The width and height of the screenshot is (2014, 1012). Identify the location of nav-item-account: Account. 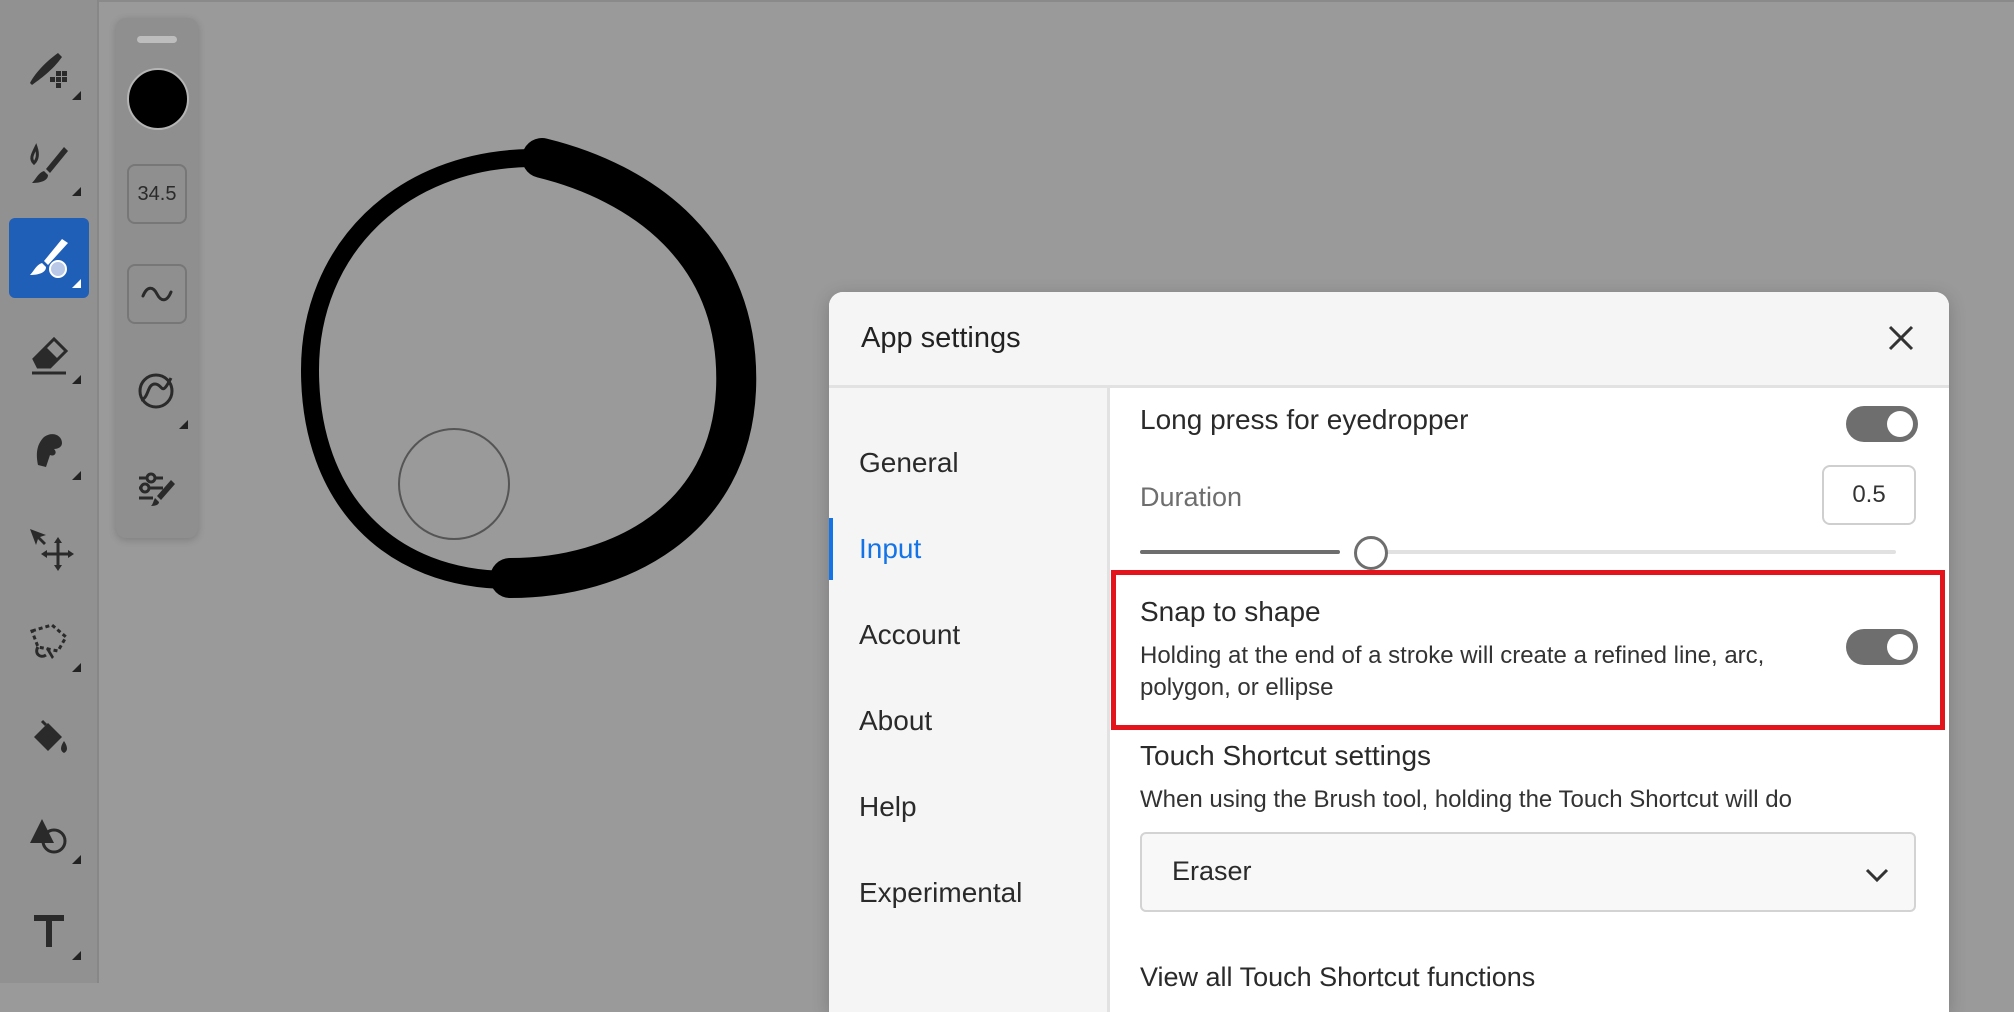
(968, 635).